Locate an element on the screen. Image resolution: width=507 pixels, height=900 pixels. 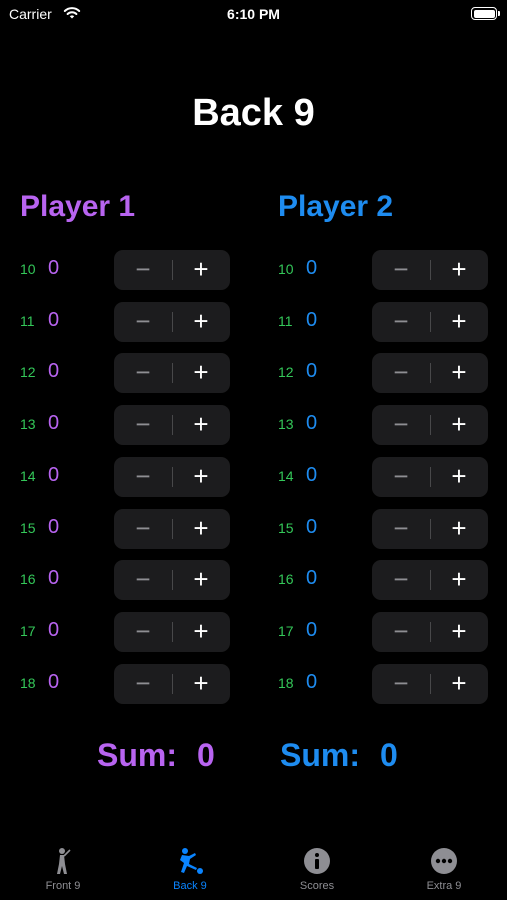
player1-sum: Sum: 0 is located at coordinates (156, 755).